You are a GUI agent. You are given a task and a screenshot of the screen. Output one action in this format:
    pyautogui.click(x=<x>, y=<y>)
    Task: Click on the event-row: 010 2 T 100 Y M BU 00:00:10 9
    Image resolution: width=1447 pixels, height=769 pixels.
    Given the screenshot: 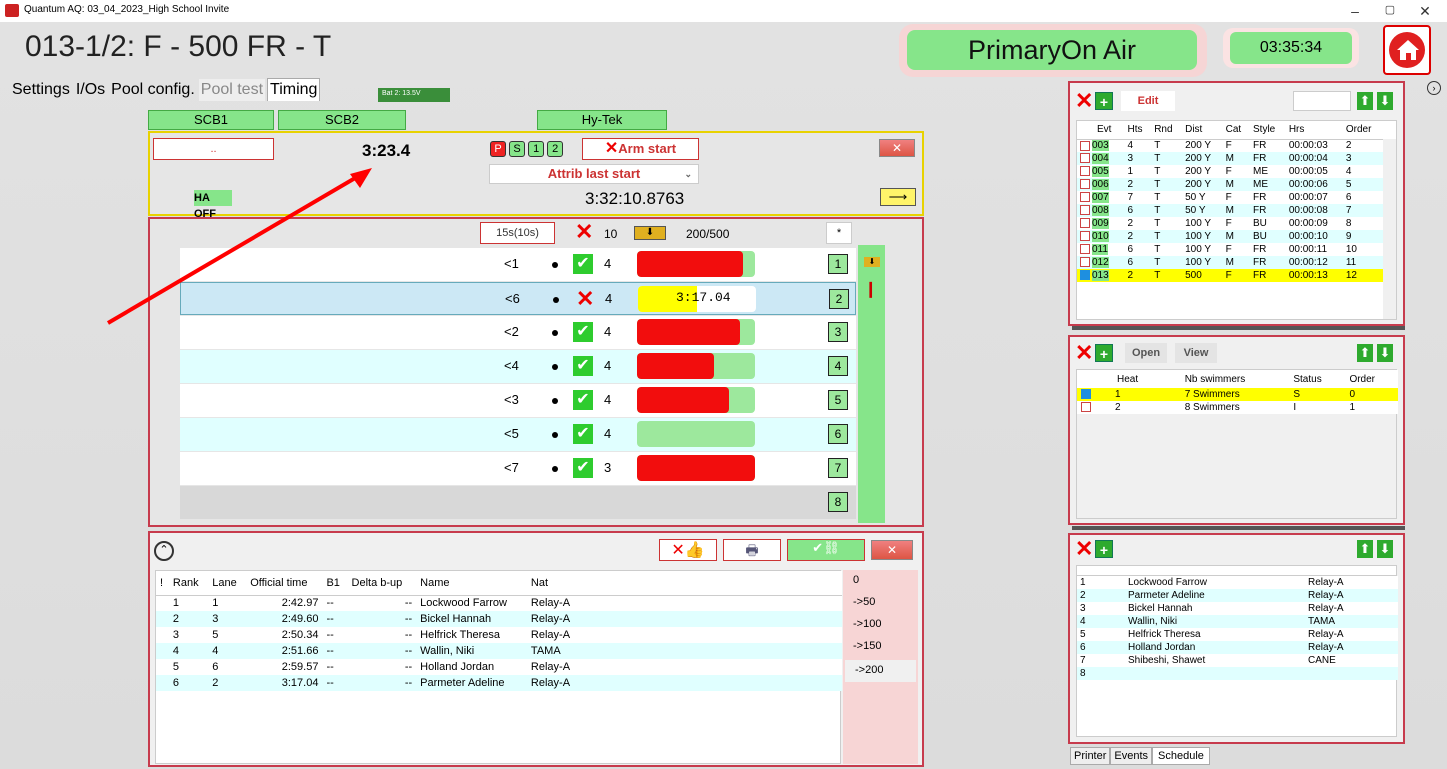 What is the action you would take?
    pyautogui.click(x=1230, y=236)
    